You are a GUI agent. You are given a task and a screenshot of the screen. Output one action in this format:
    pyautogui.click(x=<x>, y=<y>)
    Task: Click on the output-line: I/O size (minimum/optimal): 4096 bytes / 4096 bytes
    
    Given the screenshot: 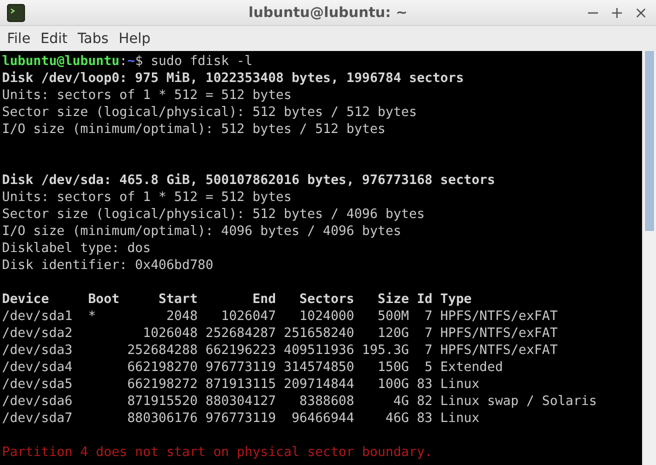 What is the action you would take?
    pyautogui.click(x=202, y=231)
    